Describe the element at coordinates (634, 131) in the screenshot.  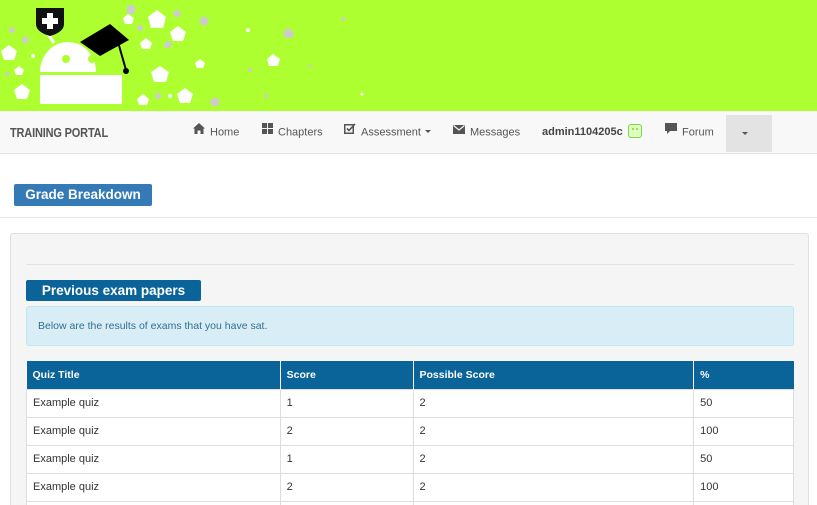
I see `user-badge-icon` at that location.